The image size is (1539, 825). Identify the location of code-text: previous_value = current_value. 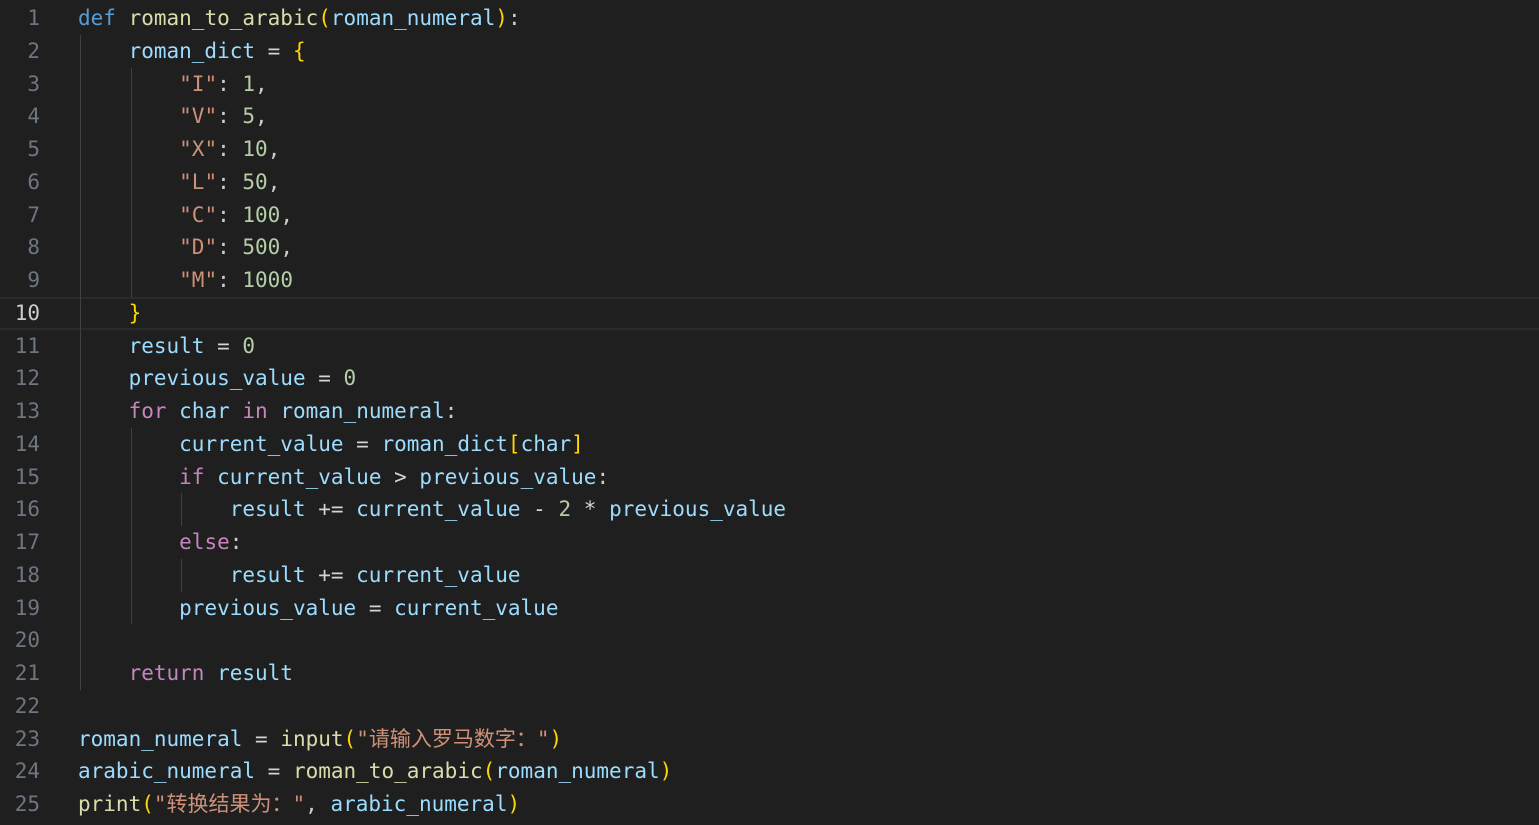
(318, 608).